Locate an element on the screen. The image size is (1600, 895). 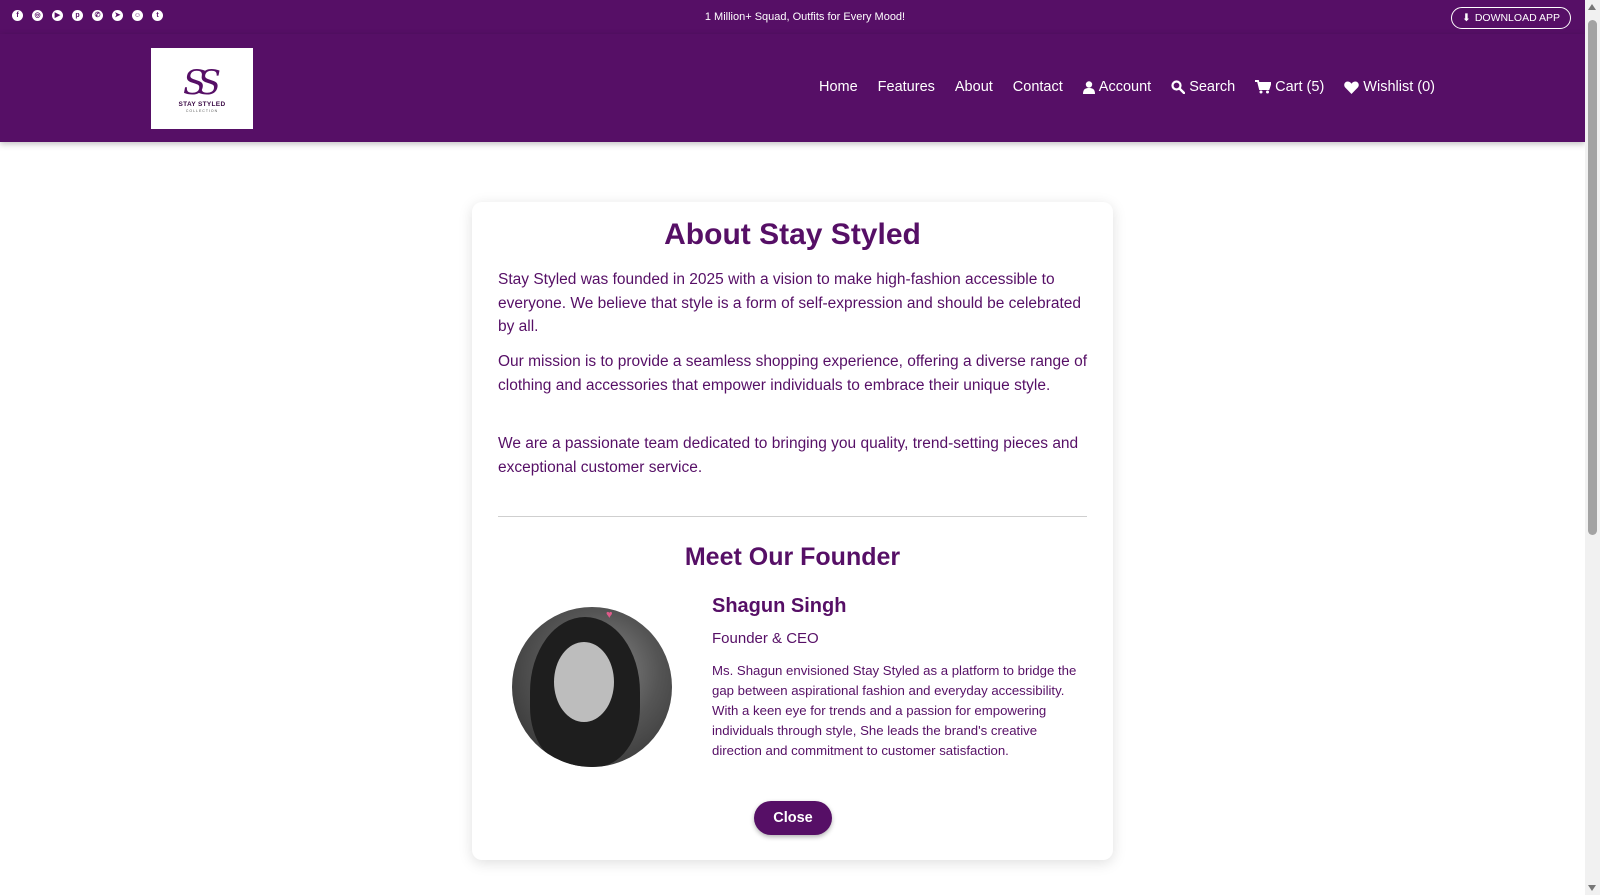
download-app-button: ⬇ DOWNLOAD APP is located at coordinates (1511, 18).